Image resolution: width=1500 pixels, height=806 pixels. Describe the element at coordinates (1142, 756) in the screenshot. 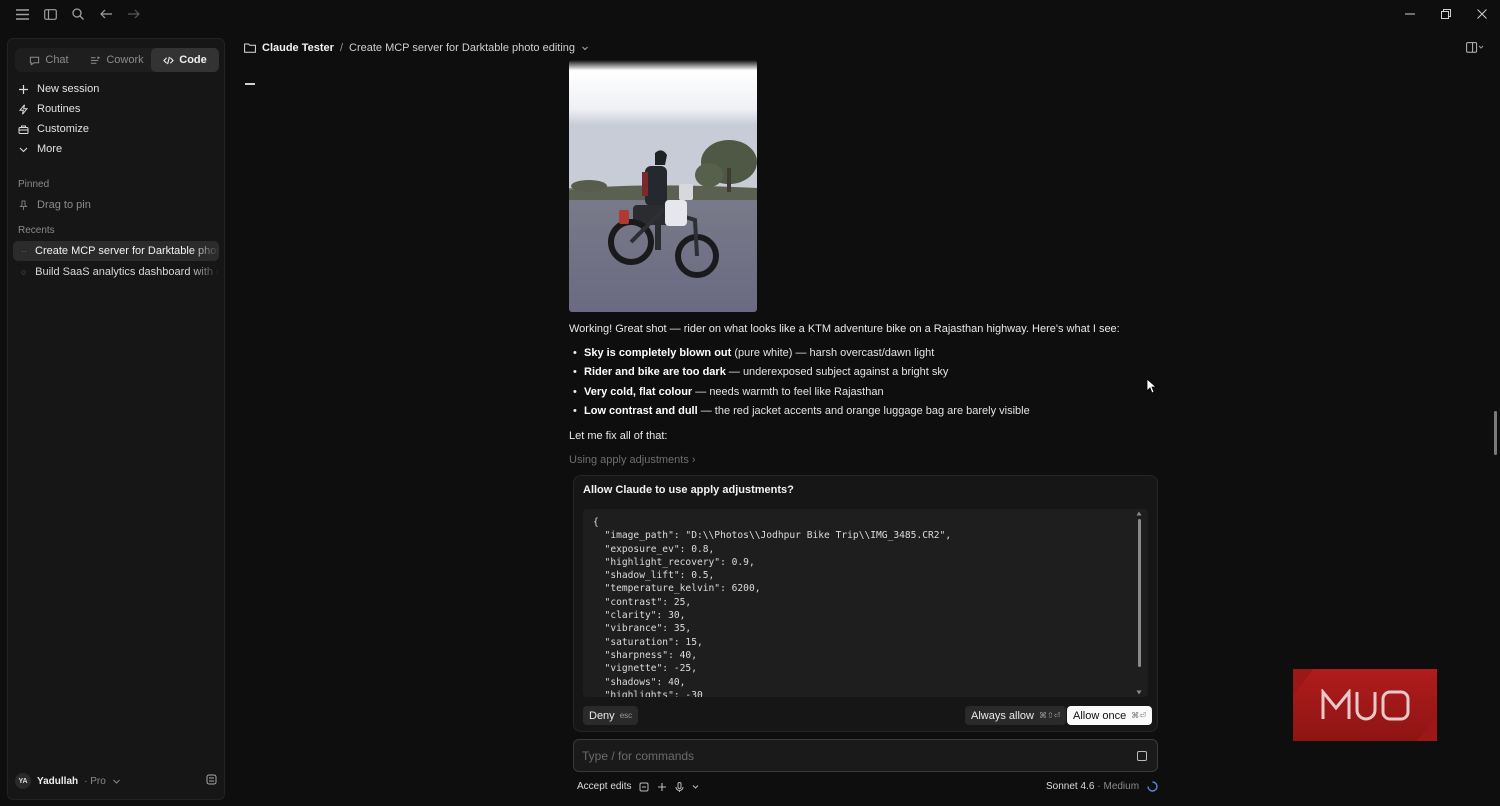

I see `stop-icon` at that location.